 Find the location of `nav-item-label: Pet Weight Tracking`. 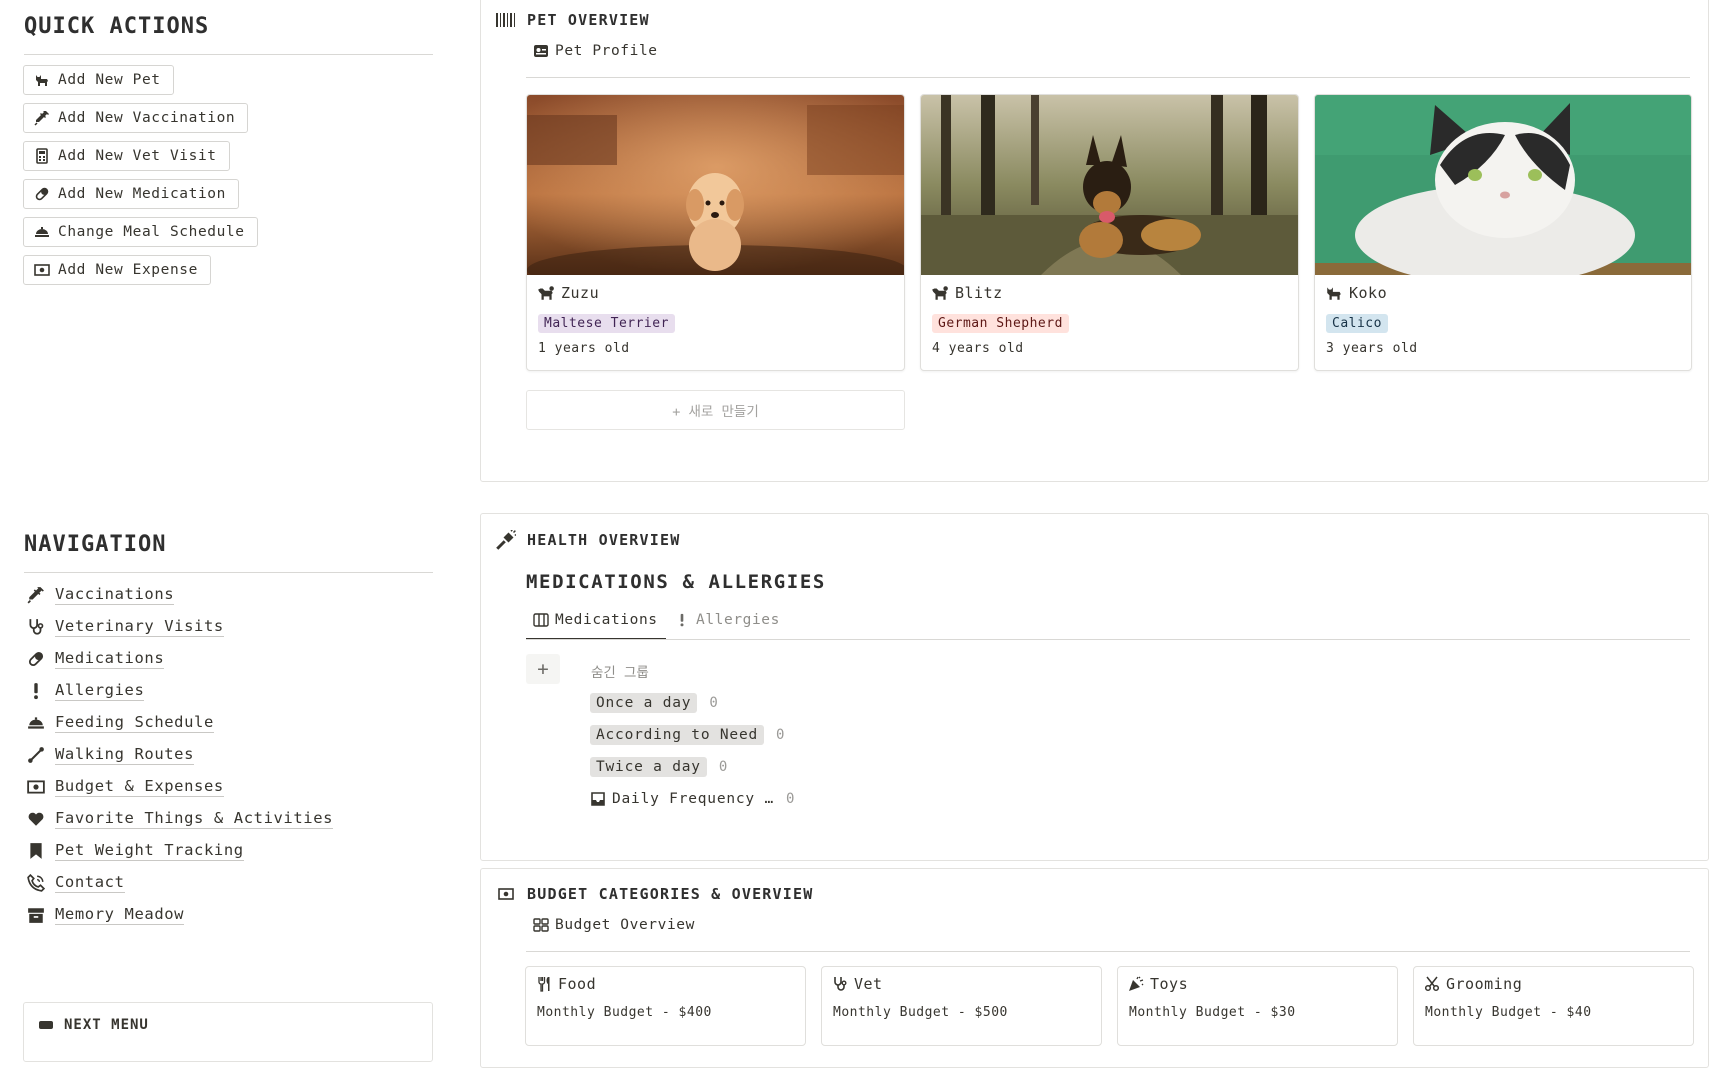

nav-item-label: Pet Weight Tracking is located at coordinates (149, 851).